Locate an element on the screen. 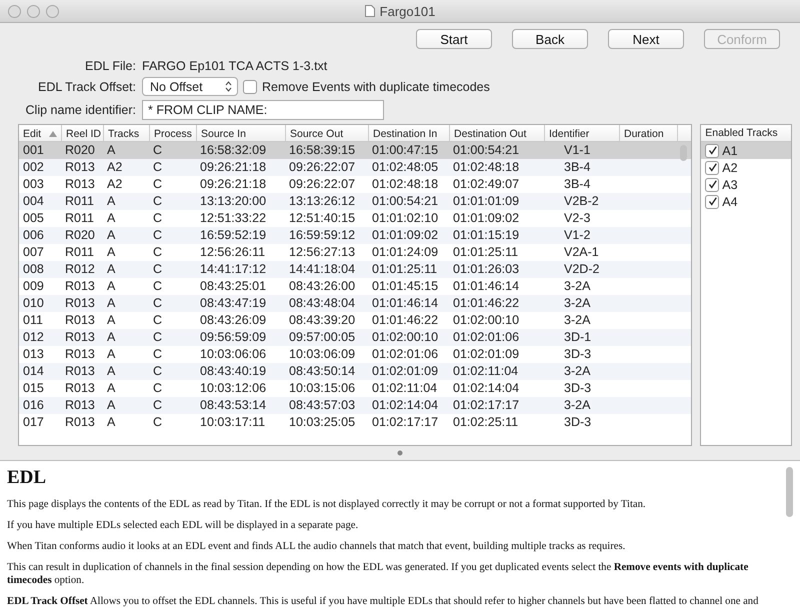 This screenshot has width=800, height=616. table-cell-text: R011 is located at coordinates (79, 218).